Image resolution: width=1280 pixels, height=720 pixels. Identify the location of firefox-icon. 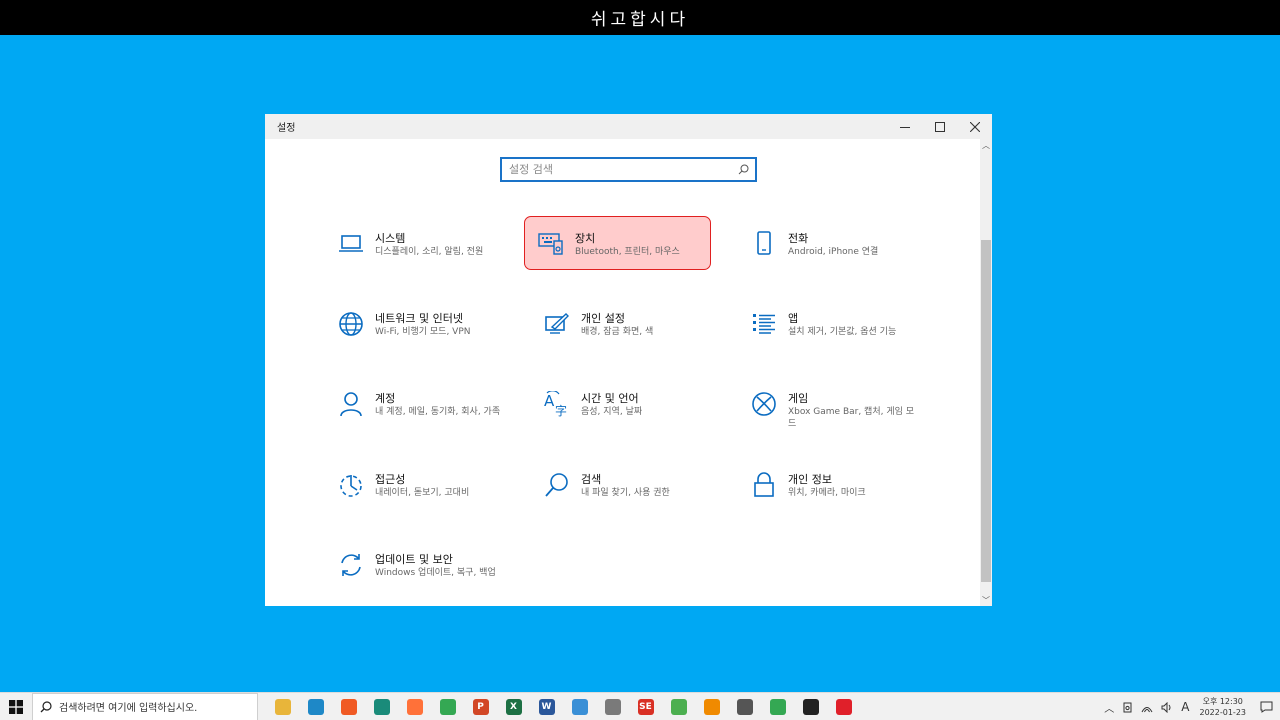
(414, 706).